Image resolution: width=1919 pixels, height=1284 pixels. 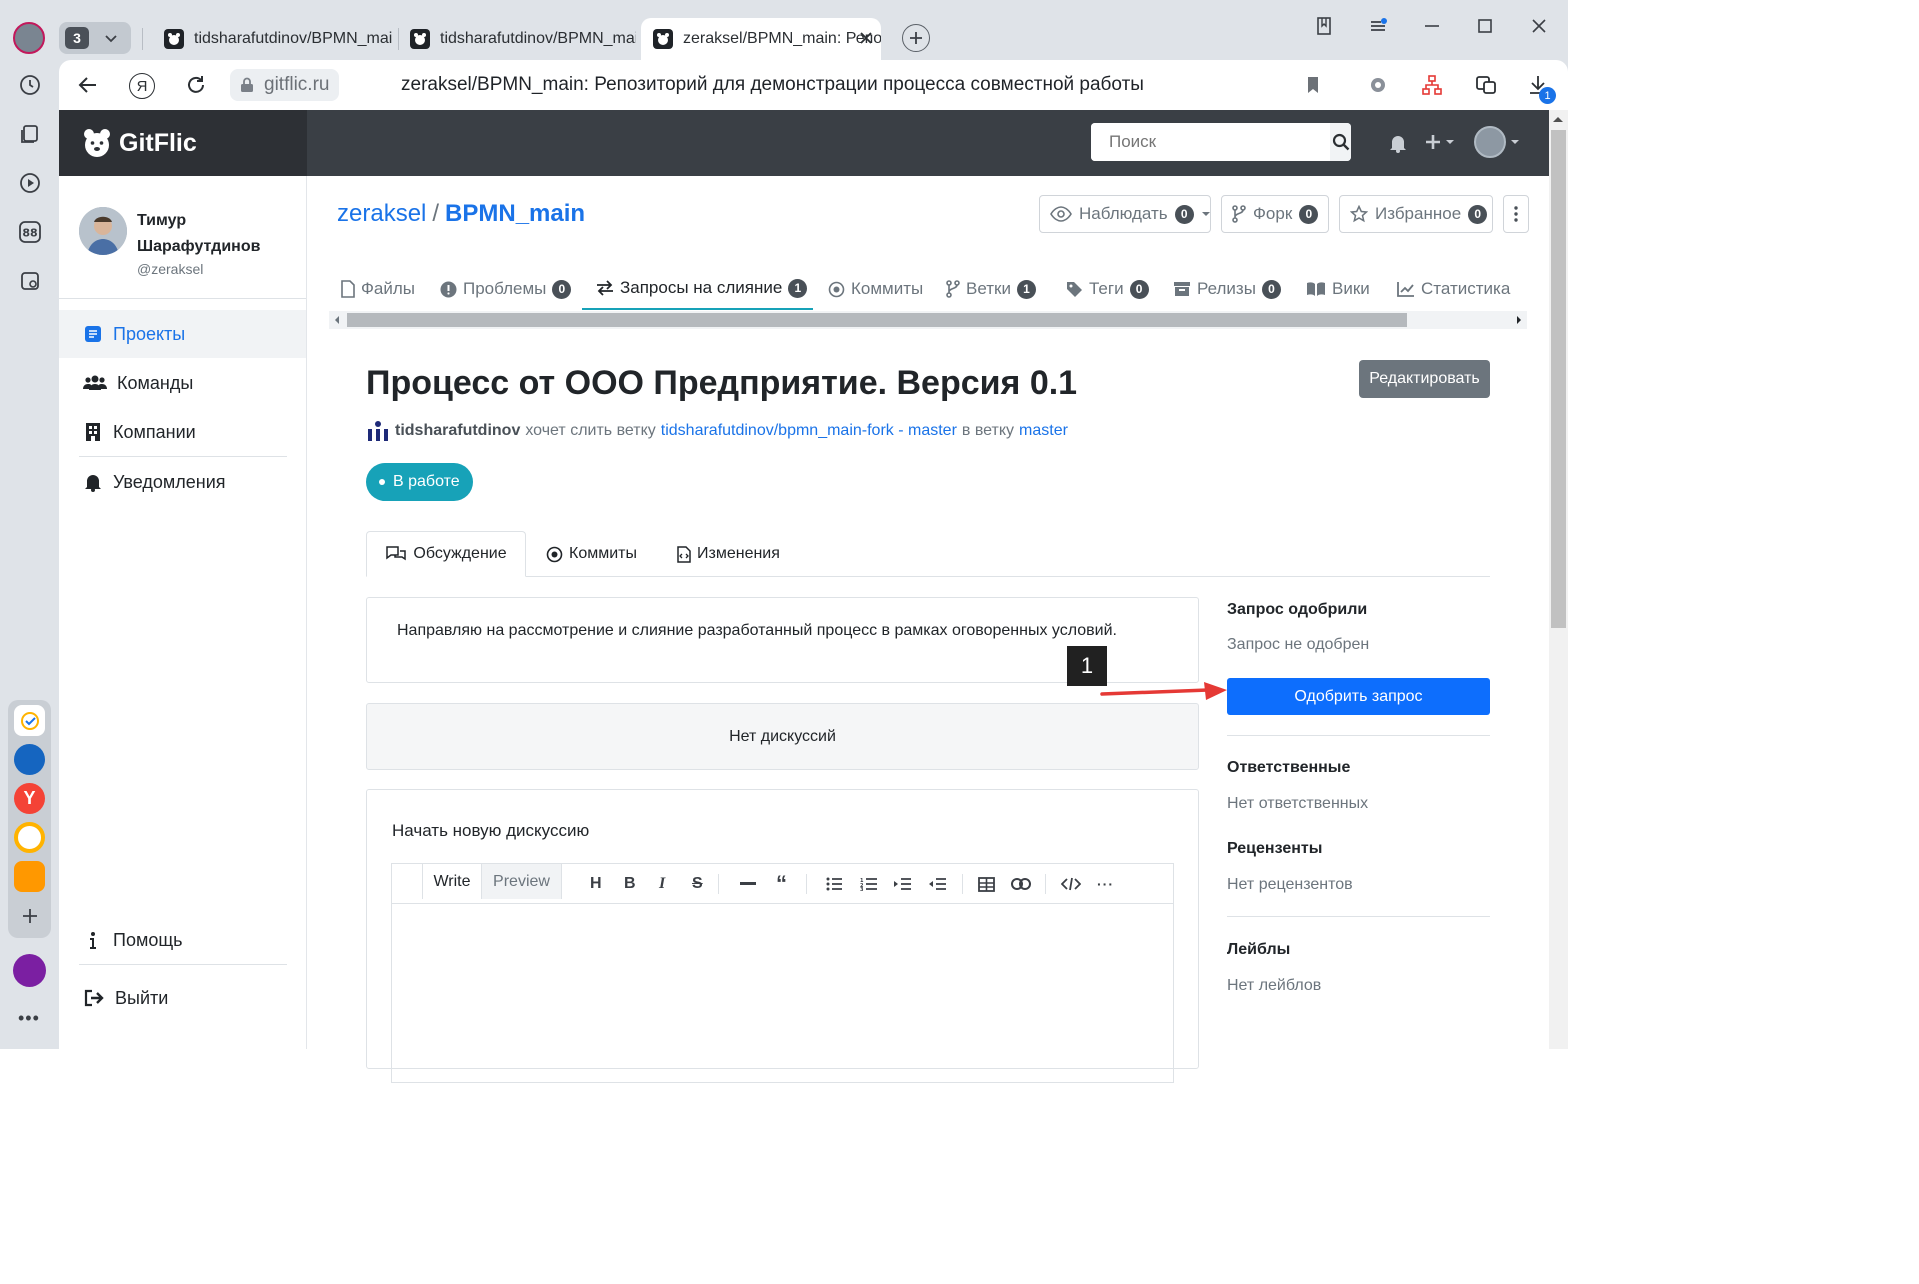 What do you see at coordinates (29, 876) in the screenshot?
I see `mail-app-icon` at bounding box center [29, 876].